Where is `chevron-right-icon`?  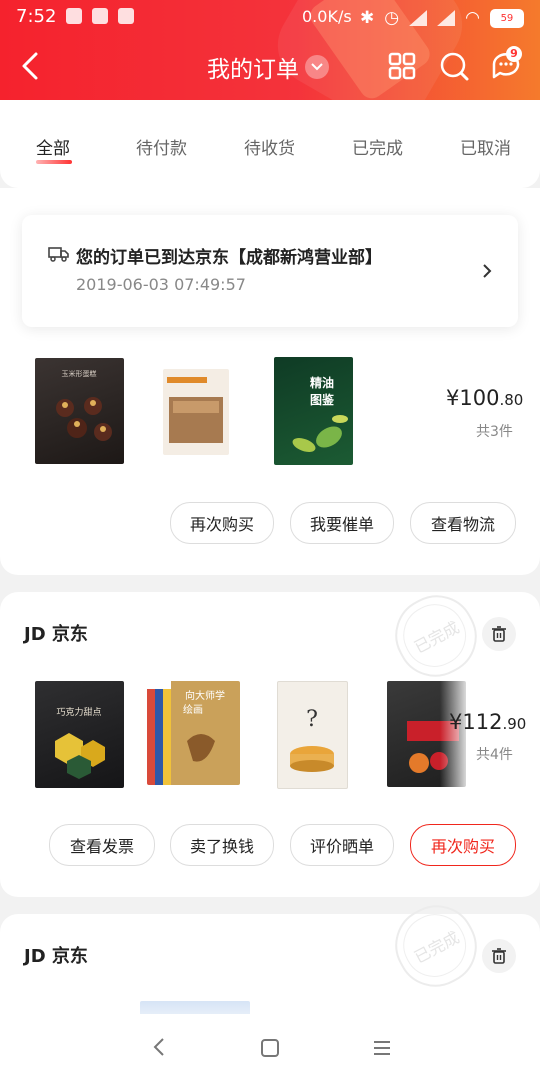 chevron-right-icon is located at coordinates (487, 271).